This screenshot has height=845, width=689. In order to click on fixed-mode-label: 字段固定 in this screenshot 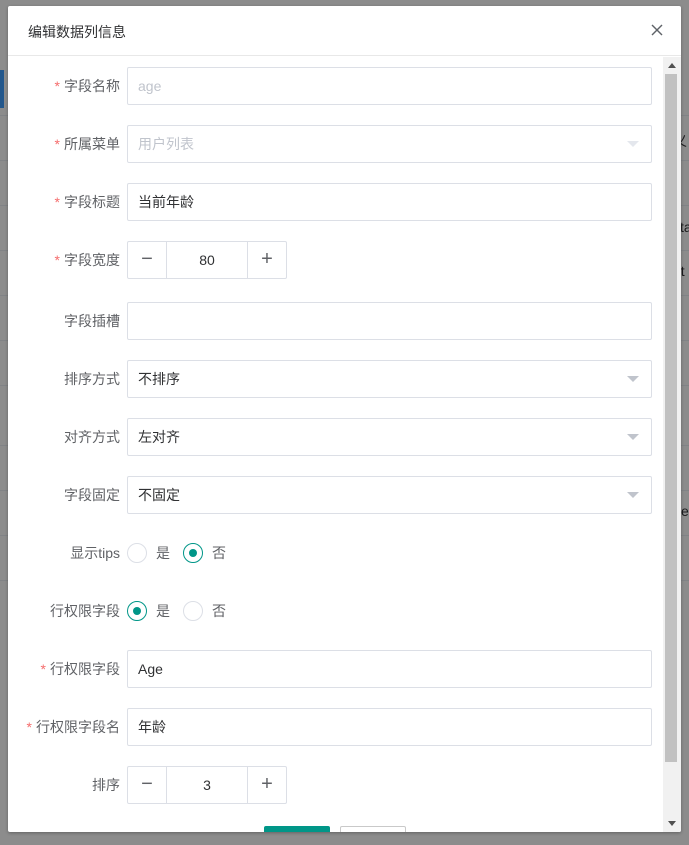, I will do `click(92, 495)`.